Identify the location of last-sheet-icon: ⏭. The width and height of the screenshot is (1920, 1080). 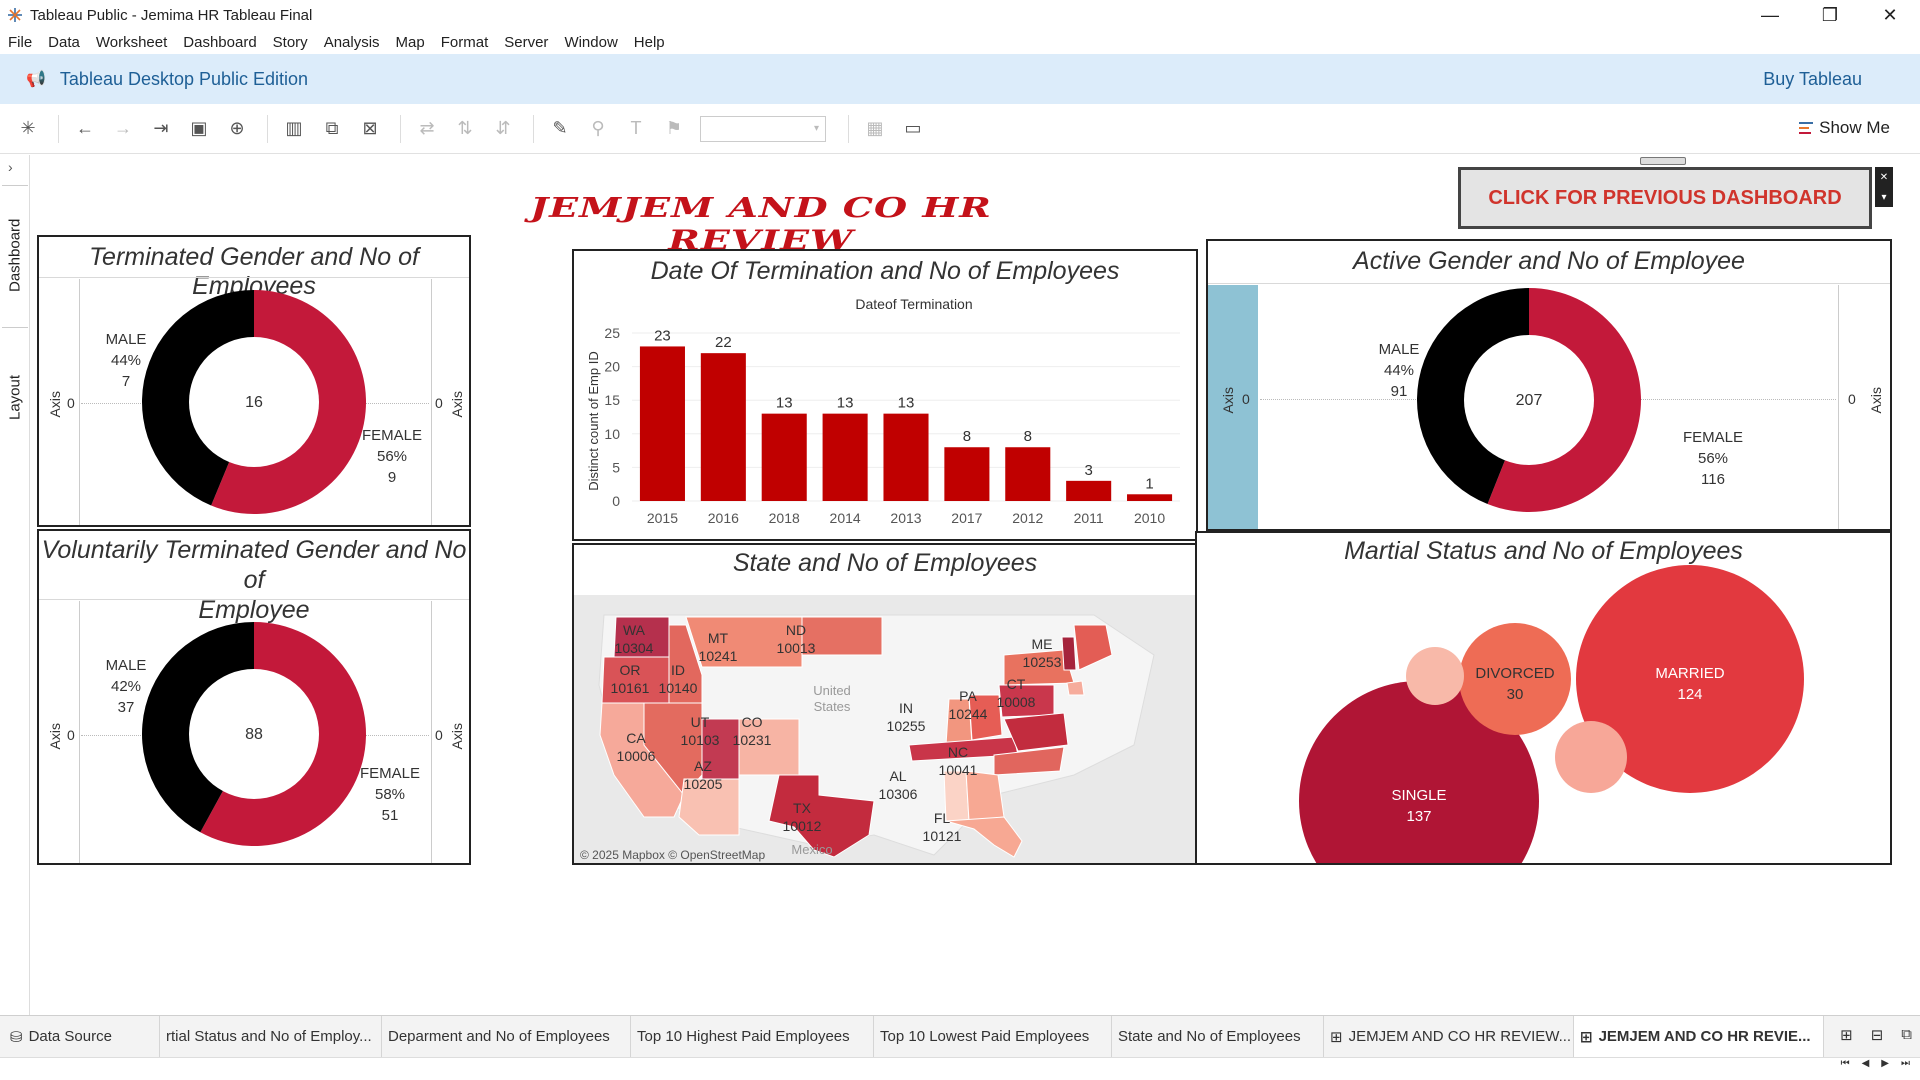
(1905, 1063).